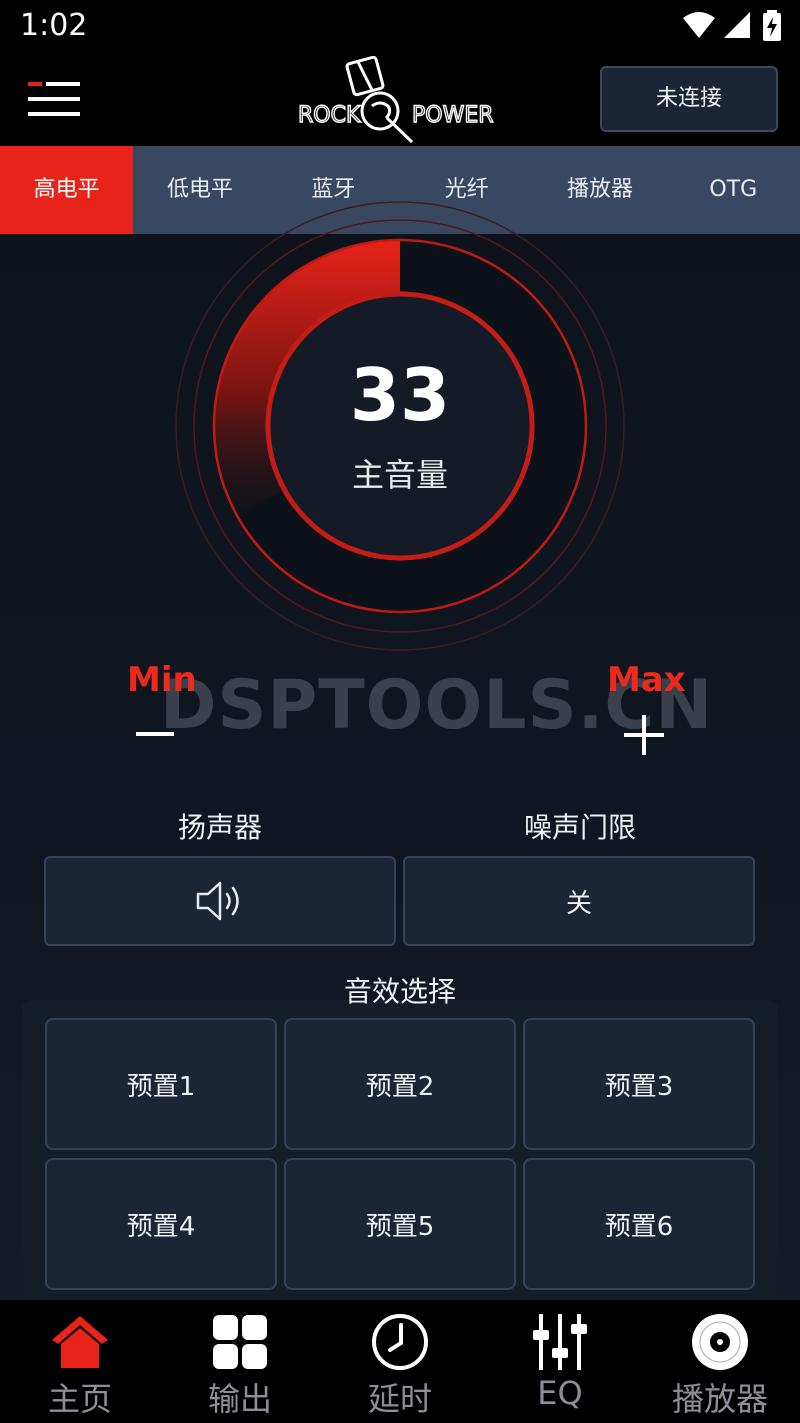  Describe the element at coordinates (560, 1393) in the screenshot. I see `nav-label: EQ` at that location.